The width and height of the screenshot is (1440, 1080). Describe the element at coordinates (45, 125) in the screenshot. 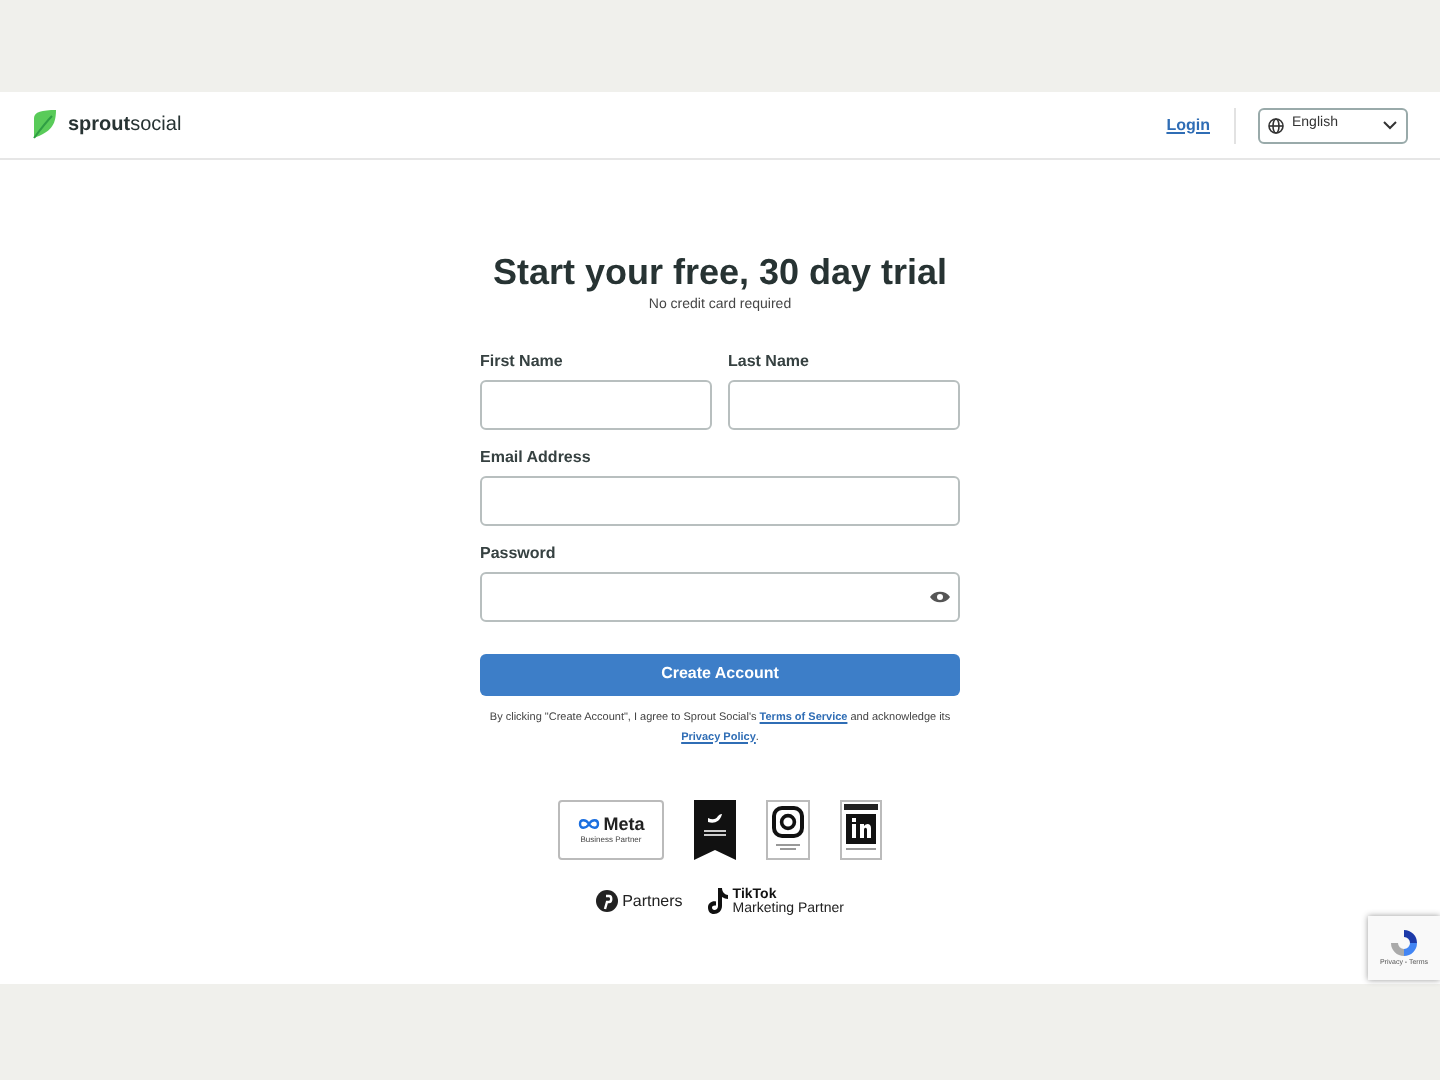

I see `leaf-icon` at that location.